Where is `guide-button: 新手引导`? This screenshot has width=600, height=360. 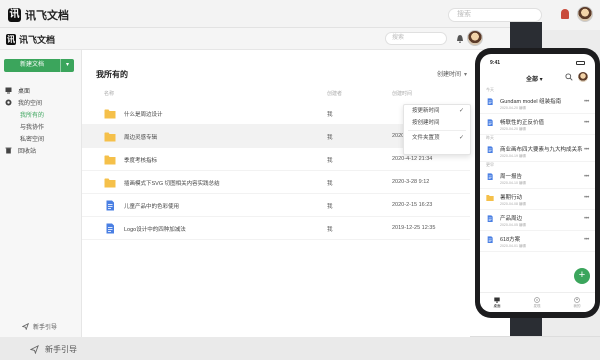 guide-button: 新手引导 is located at coordinates (39, 326).